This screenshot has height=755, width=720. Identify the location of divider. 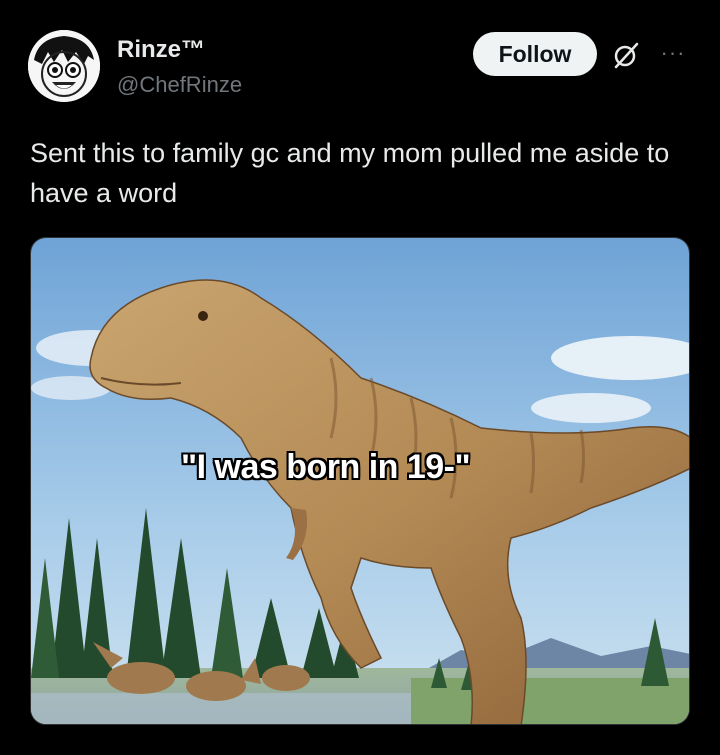
(360, 750).